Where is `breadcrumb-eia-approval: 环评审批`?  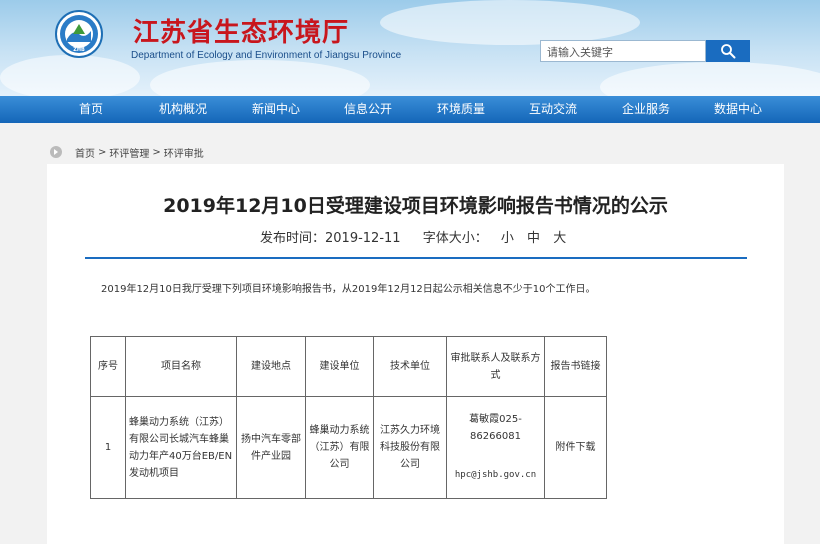
breadcrumb-eia-approval: 环评审批 is located at coordinates (184, 152).